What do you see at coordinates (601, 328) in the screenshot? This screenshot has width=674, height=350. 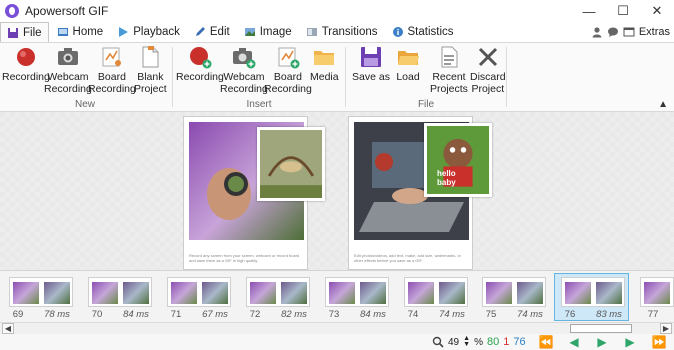 I see `scroll-thumb` at bounding box center [601, 328].